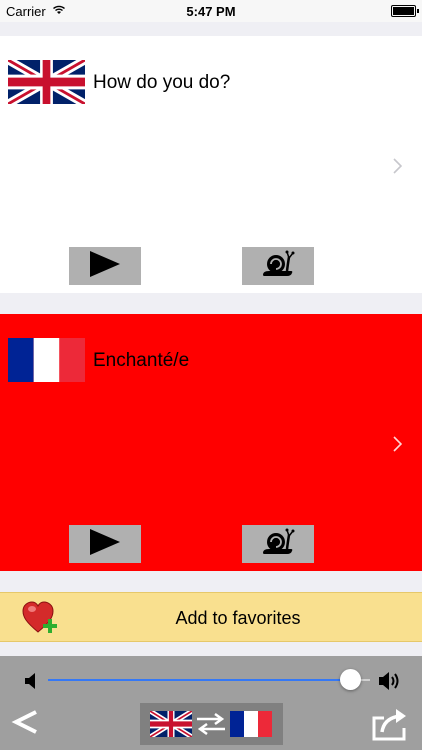 This screenshot has width=422, height=750. What do you see at coordinates (405, 11) in the screenshot?
I see `battery-icon` at bounding box center [405, 11].